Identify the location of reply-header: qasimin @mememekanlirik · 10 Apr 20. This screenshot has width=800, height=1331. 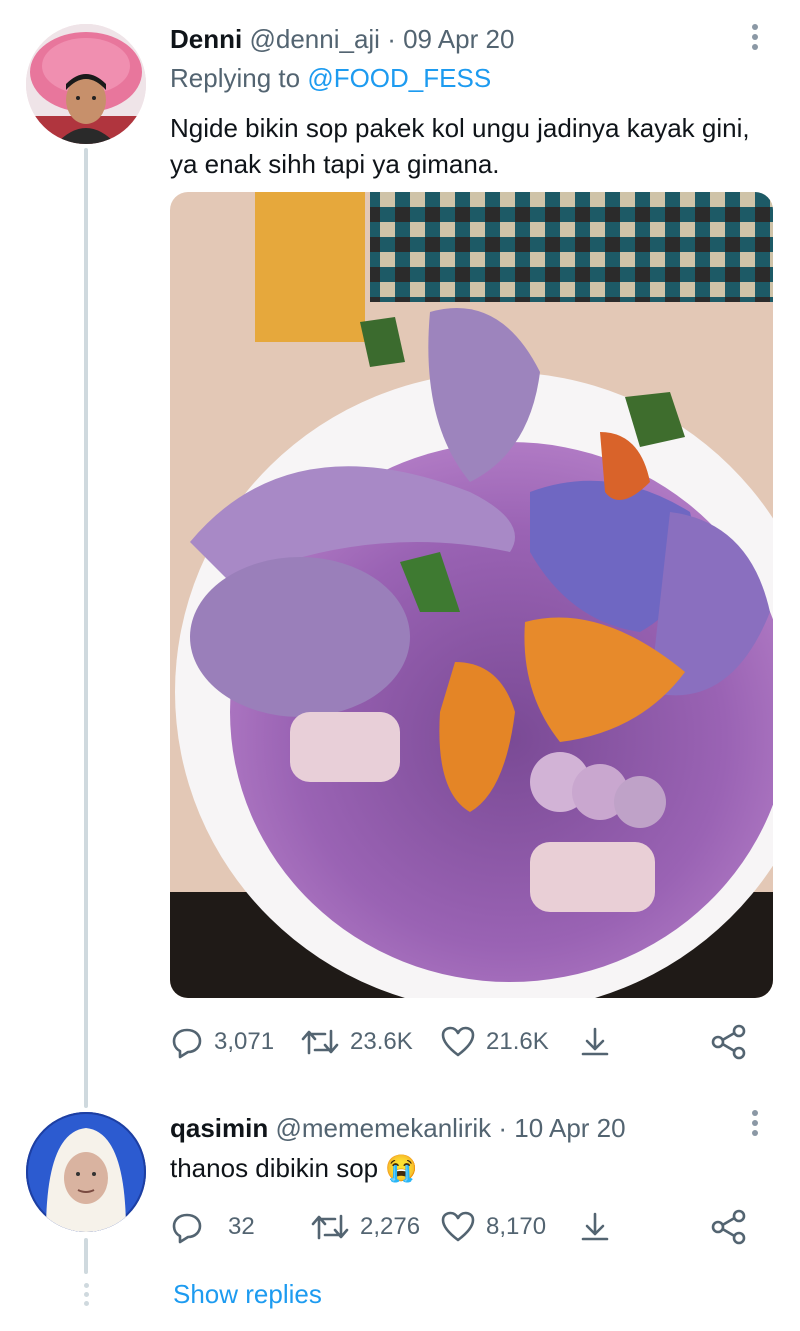
(398, 1128).